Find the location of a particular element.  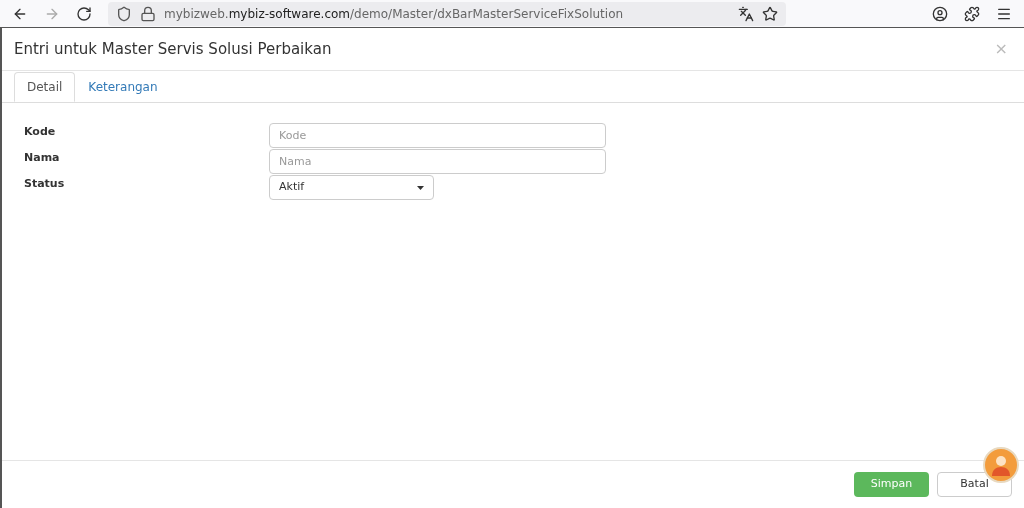

tab: Keterangan is located at coordinates (123, 87).